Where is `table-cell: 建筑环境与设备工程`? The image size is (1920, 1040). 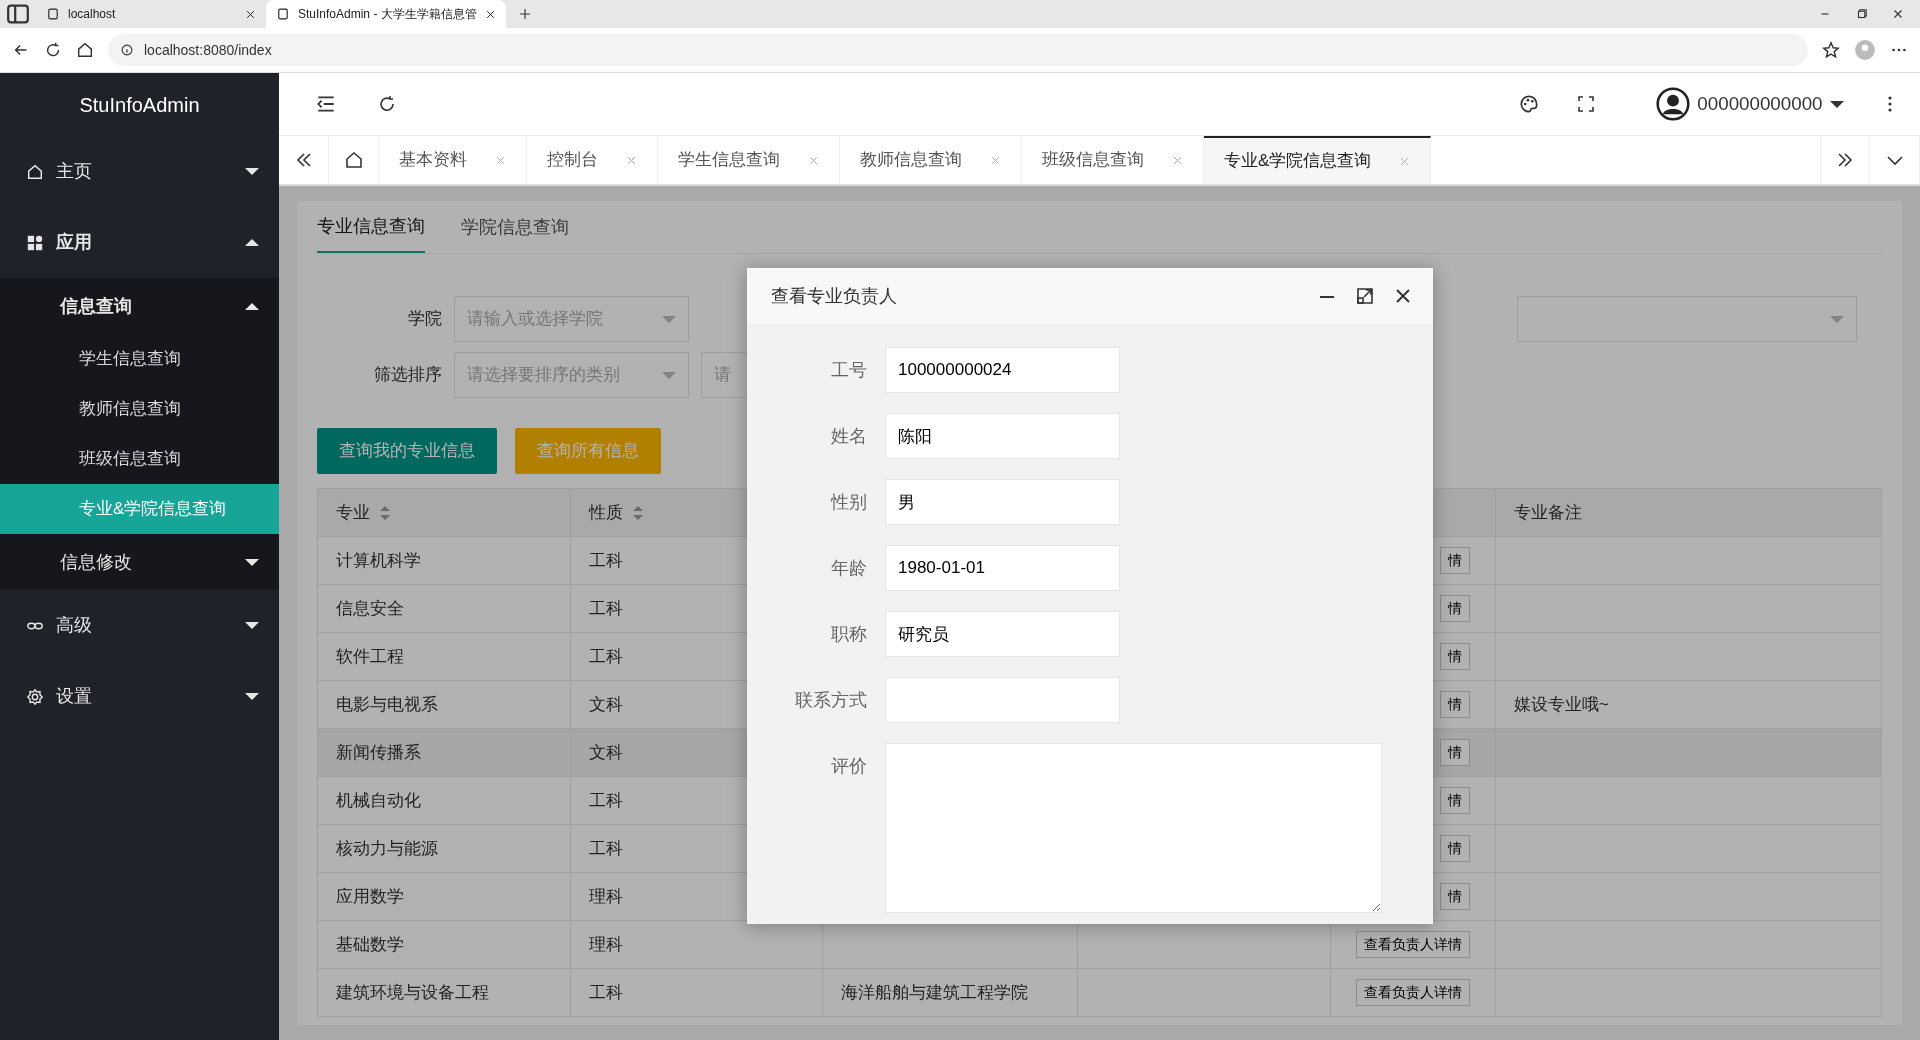
table-cell: 建筑环境与设备工程 is located at coordinates (444, 992).